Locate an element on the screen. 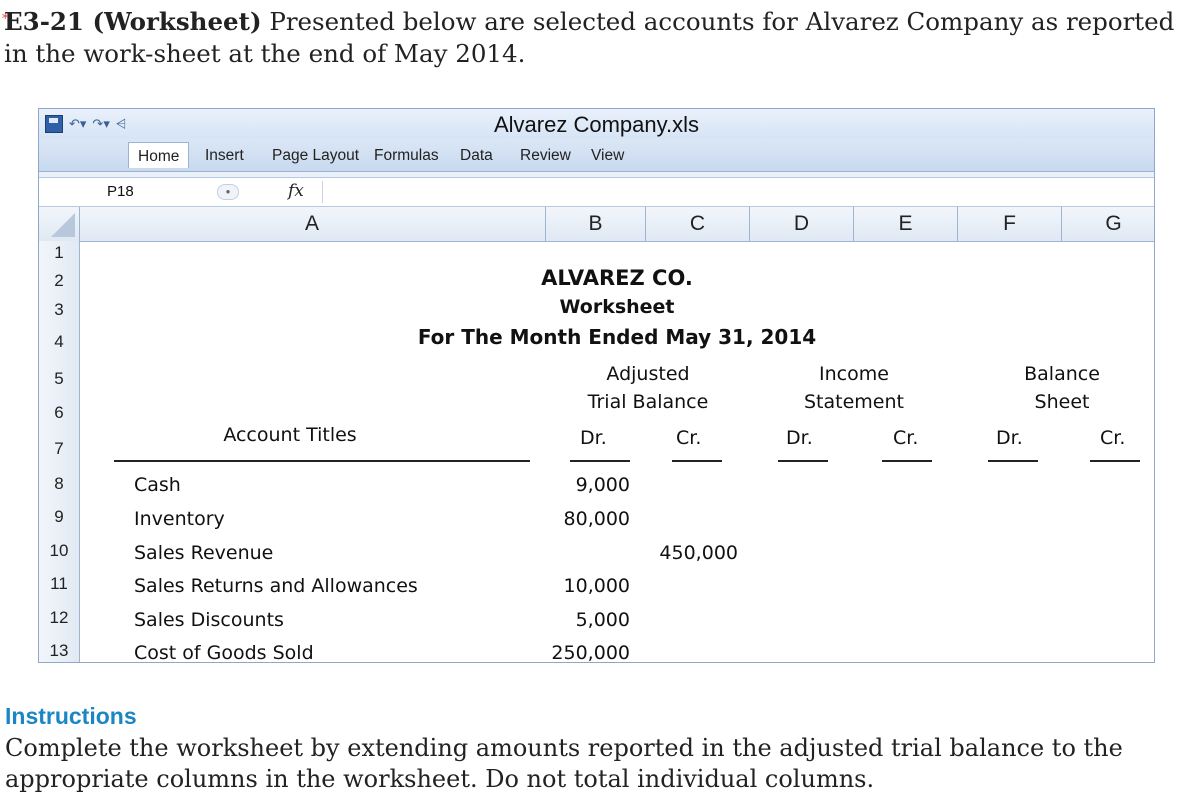 The height and width of the screenshot is (809, 1200). is-dr-underline is located at coordinates (803, 461).